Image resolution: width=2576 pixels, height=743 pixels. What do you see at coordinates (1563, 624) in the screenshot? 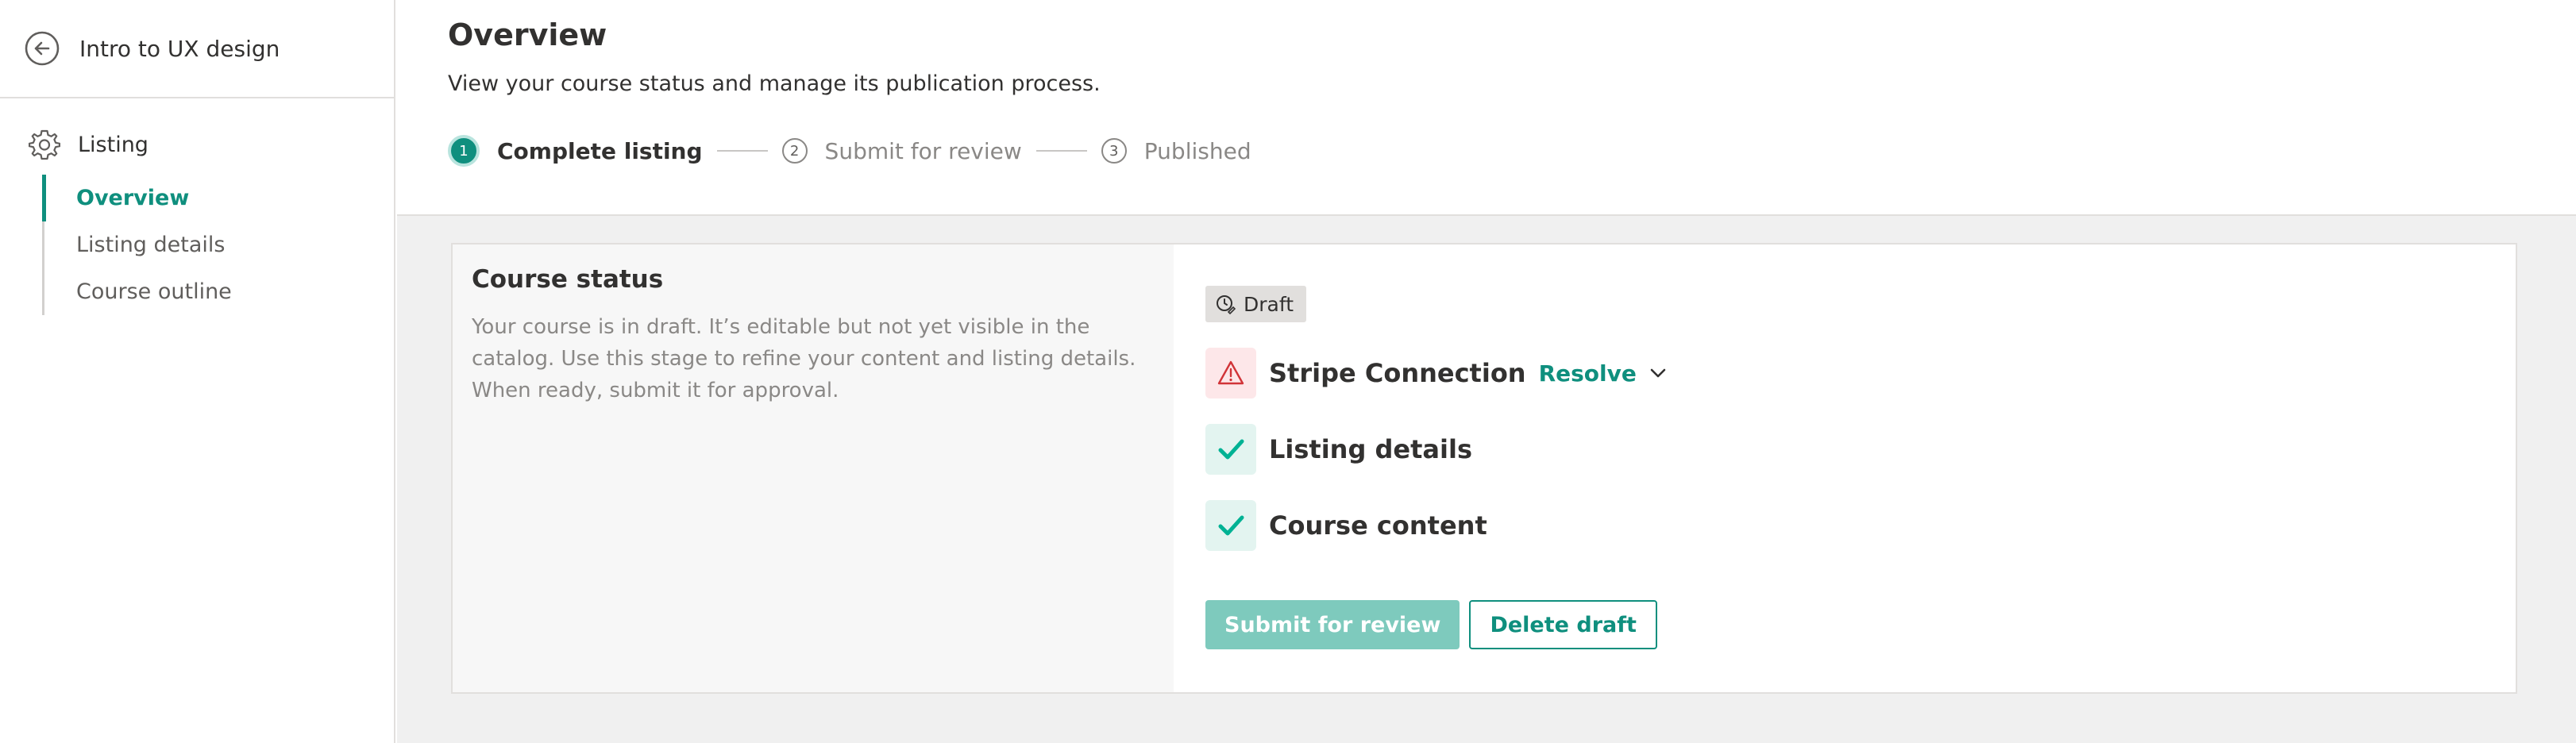
I see `delete-draft-button: Delete draft` at bounding box center [1563, 624].